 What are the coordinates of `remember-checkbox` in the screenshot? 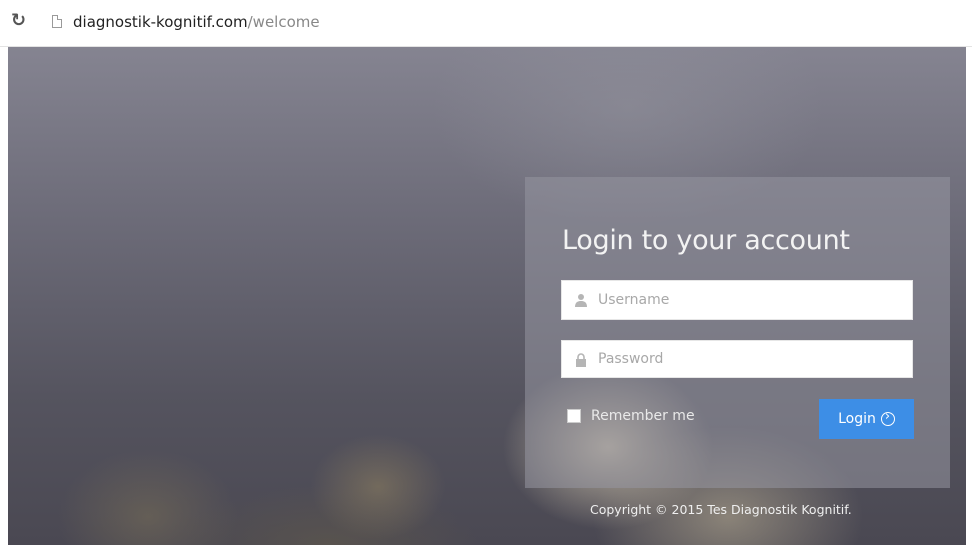 It's located at (574, 416).